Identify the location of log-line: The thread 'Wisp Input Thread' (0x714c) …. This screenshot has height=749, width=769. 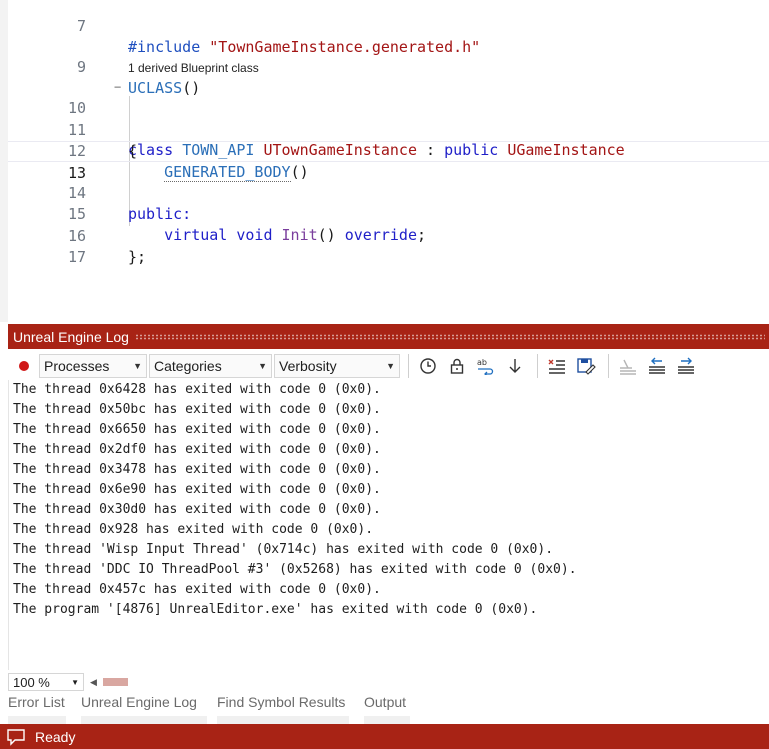
(283, 549).